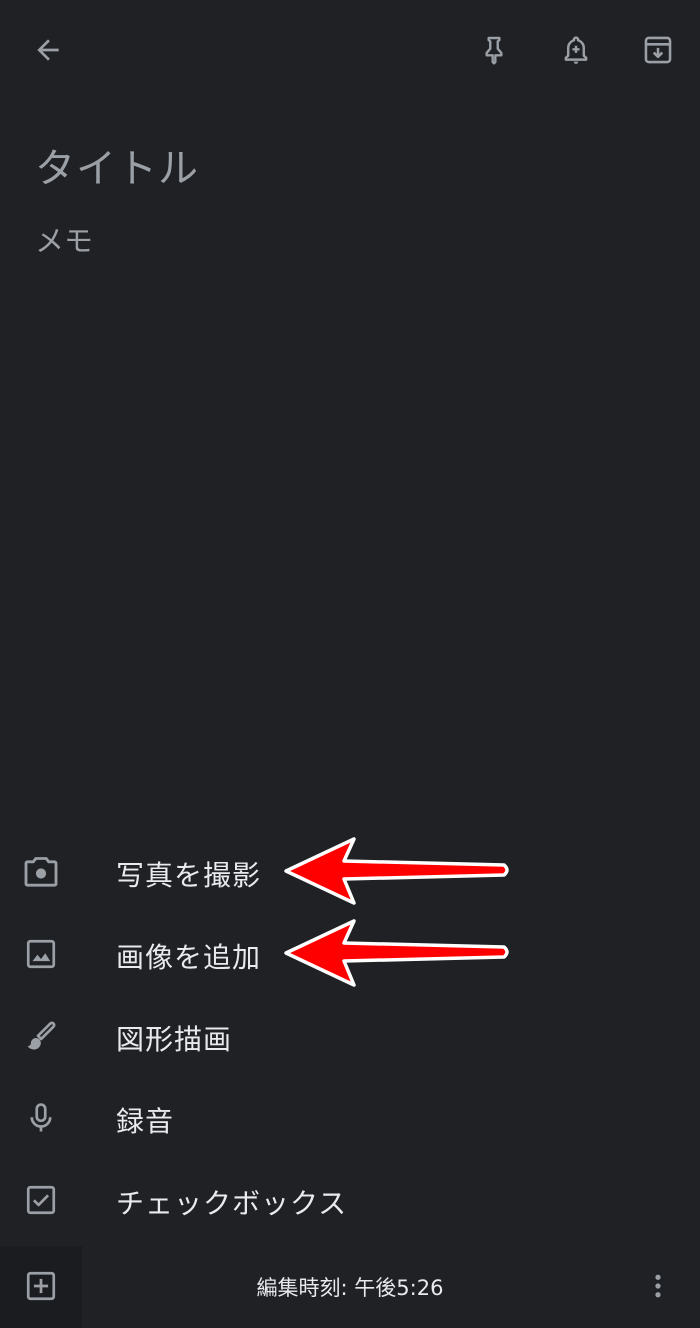 The image size is (700, 1328). I want to click on reminder-button, so click(576, 50).